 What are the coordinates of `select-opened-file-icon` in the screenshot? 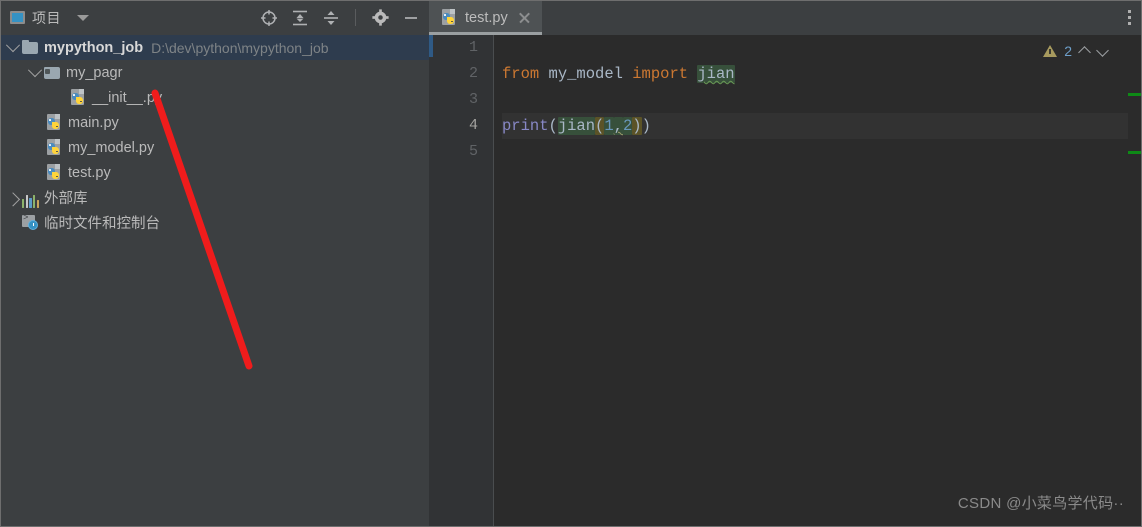 It's located at (269, 18).